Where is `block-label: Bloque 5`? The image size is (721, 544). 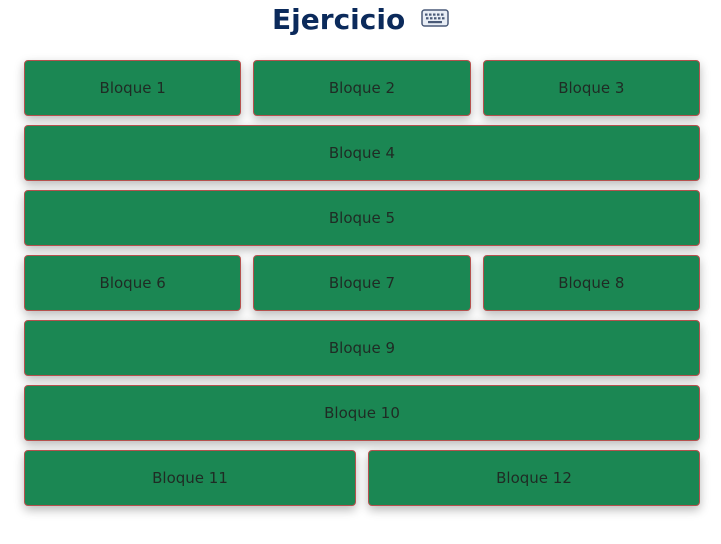 block-label: Bloque 5 is located at coordinates (362, 218).